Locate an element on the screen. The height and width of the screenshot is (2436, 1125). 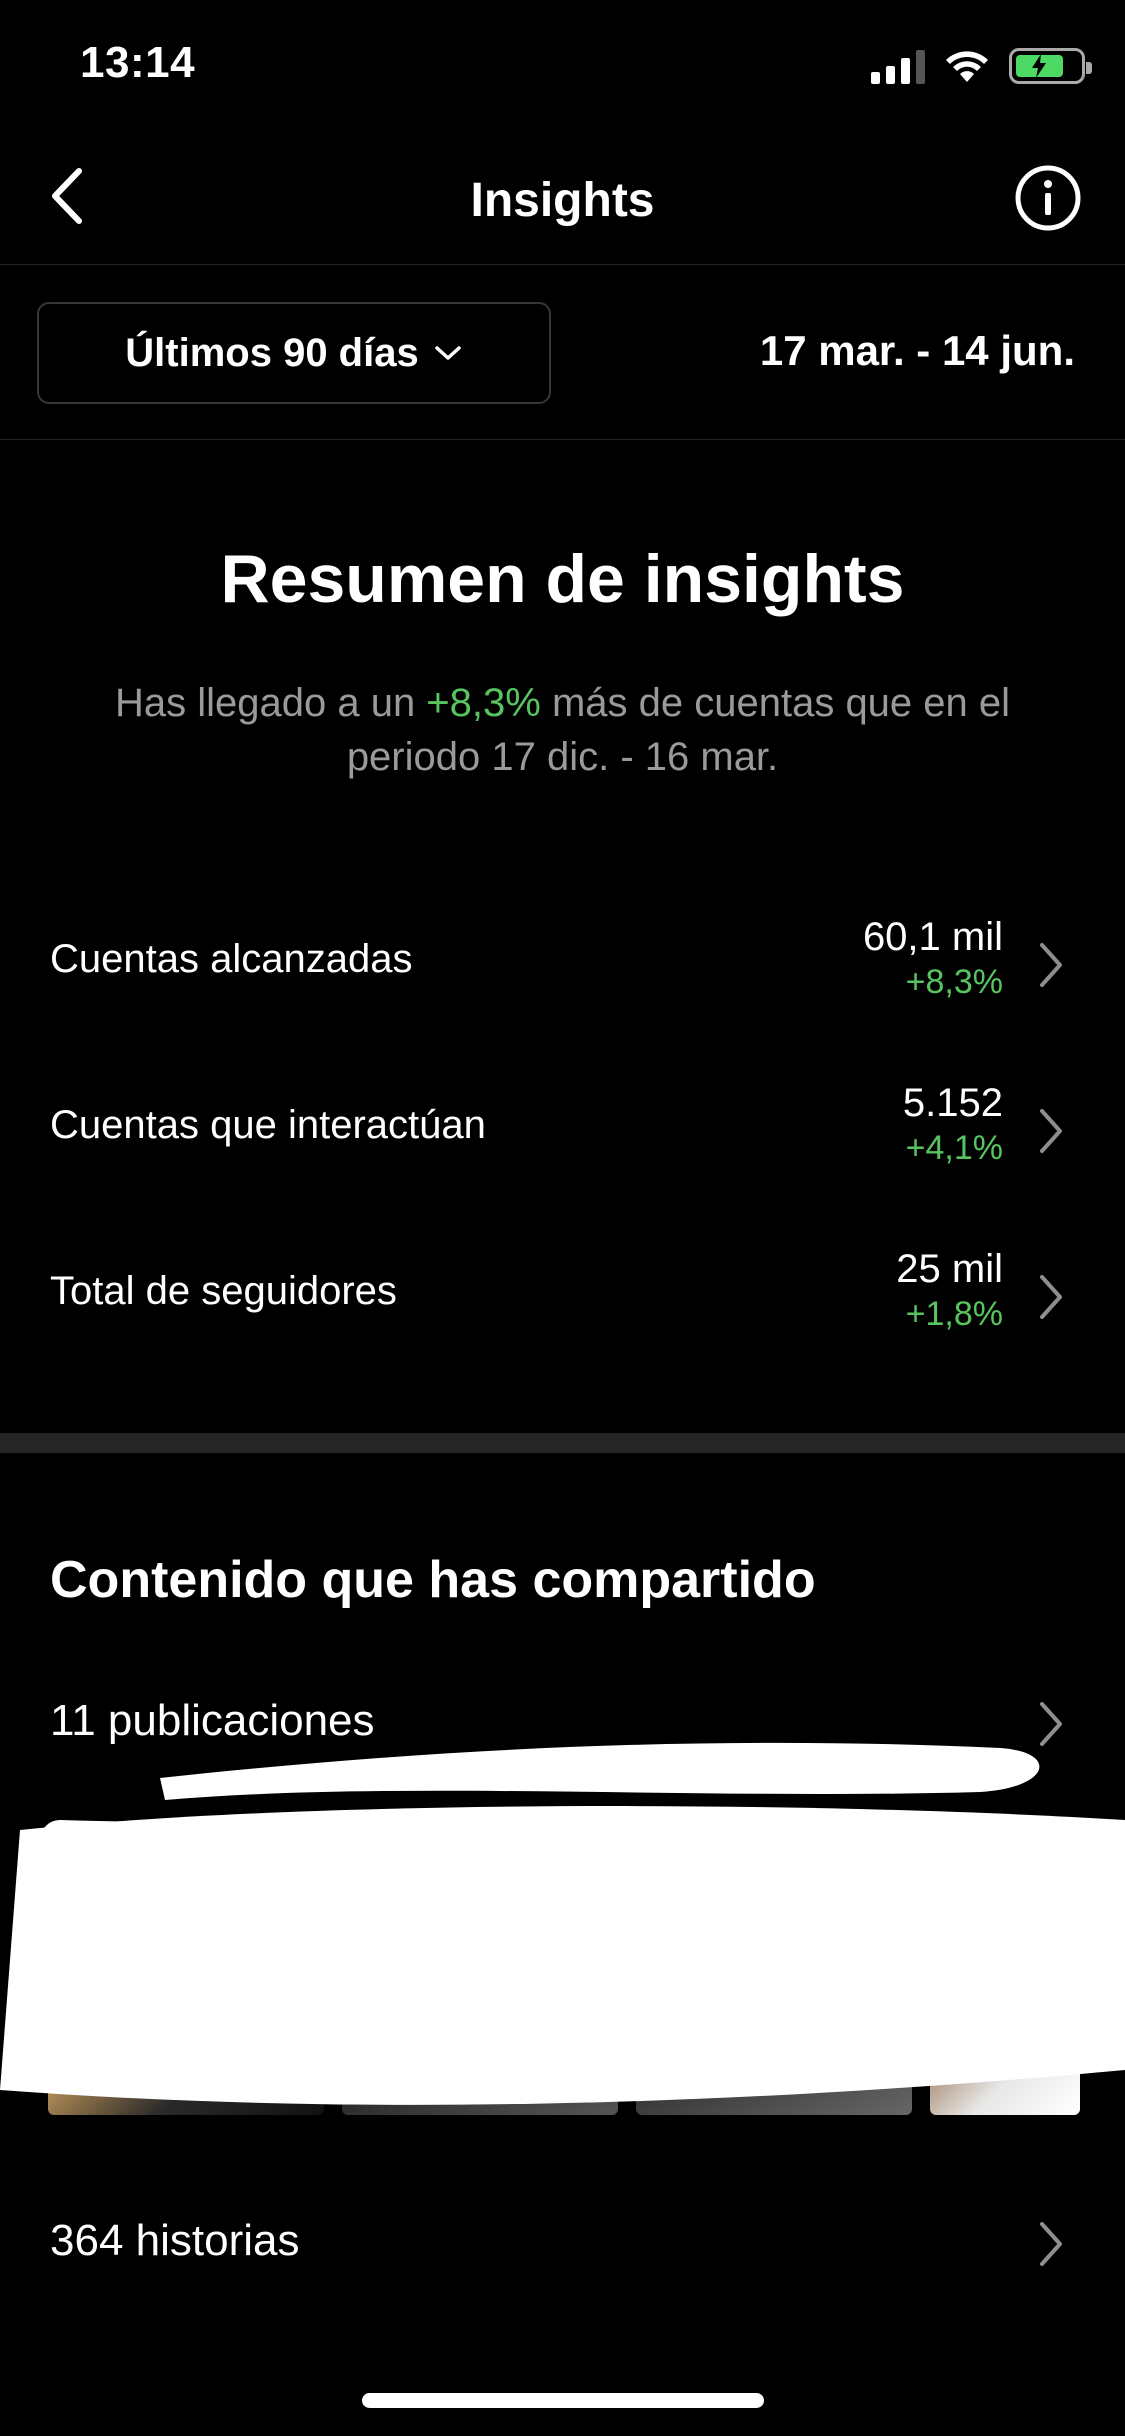
battery-icon is located at coordinates (1050, 66).